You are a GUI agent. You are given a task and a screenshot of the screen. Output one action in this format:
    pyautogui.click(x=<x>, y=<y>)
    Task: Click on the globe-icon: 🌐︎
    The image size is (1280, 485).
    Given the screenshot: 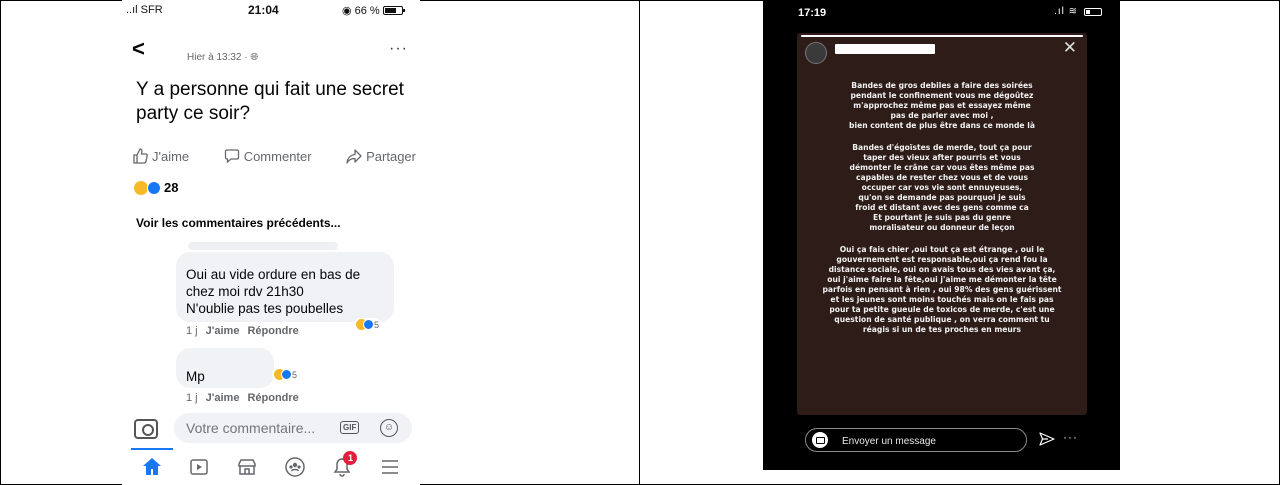 What is the action you would take?
    pyautogui.click(x=254, y=57)
    